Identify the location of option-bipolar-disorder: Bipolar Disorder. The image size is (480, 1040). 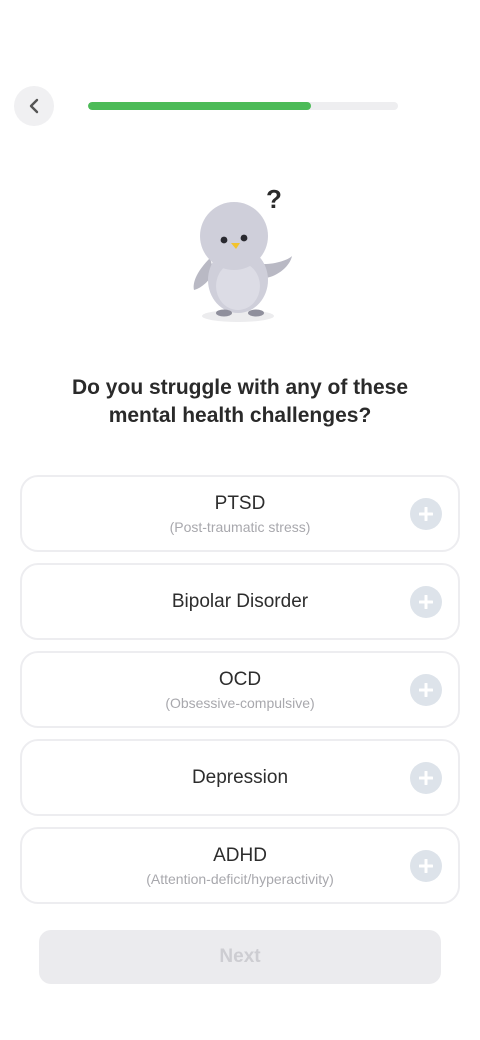
(240, 601).